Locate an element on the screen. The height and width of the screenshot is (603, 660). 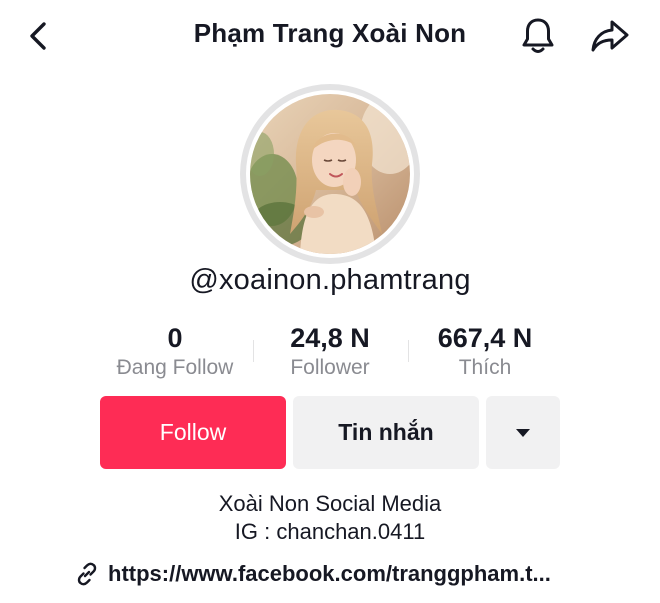
profile-bio: Xoài Non Social Media IG : chanchan.0411 is located at coordinates (330, 518).